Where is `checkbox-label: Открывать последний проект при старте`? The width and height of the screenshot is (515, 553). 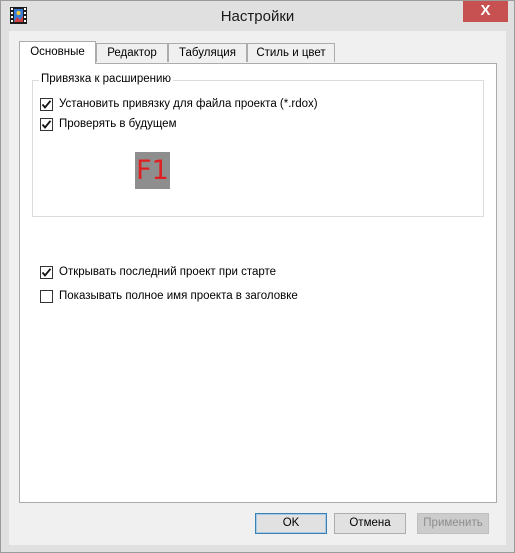
checkbox-label: Открывать последний проект при старте is located at coordinates (168, 272).